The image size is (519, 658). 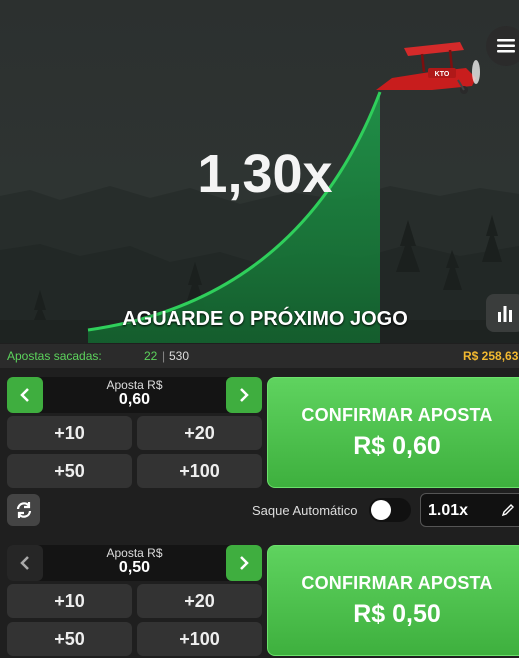 What do you see at coordinates (507, 510) in the screenshot?
I see `pencil-icon` at bounding box center [507, 510].